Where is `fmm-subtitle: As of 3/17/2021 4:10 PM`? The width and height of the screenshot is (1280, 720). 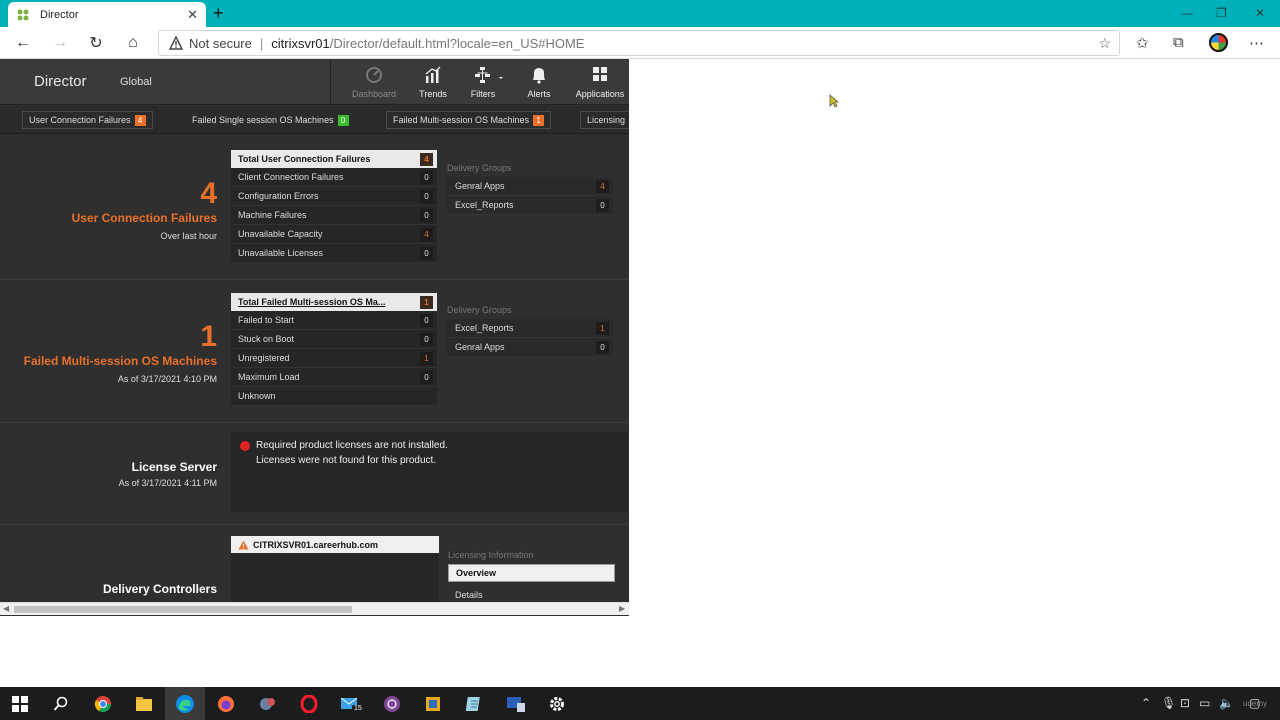
fmm-subtitle: As of 3/17/2021 4:10 PM is located at coordinates (167, 379).